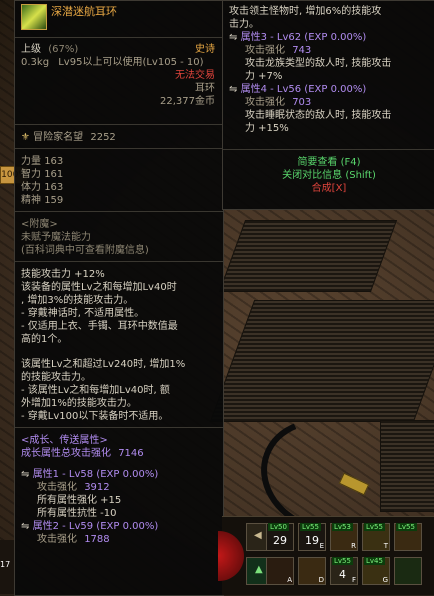  I want to click on stat-label: 力量, so click(31, 161).